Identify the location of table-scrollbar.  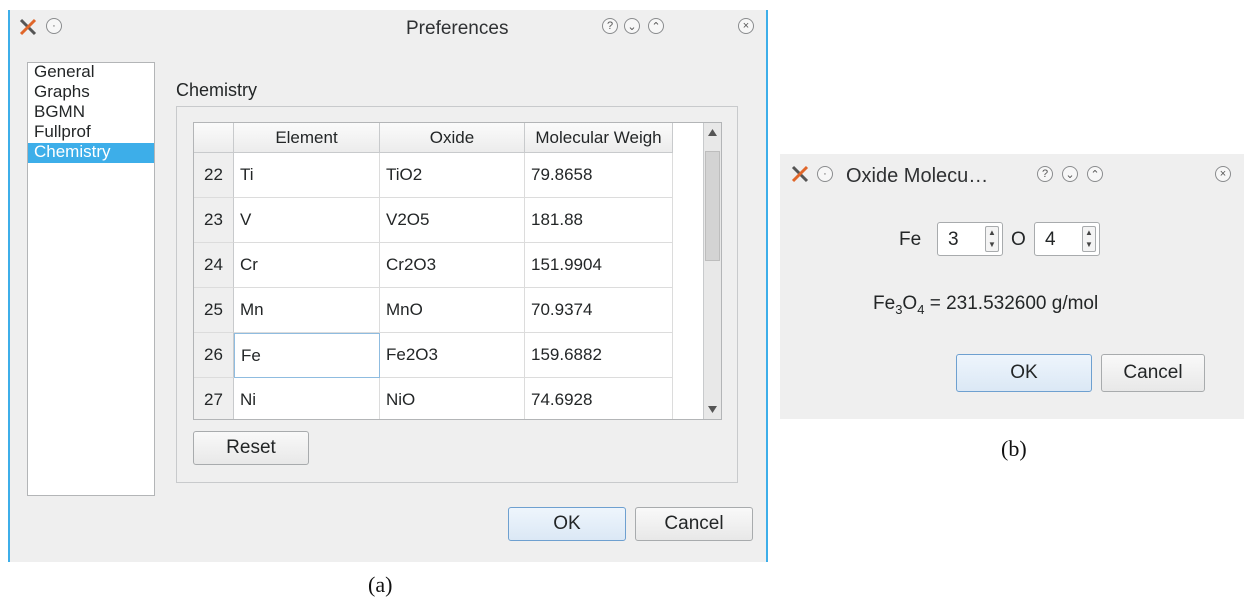
(712, 271).